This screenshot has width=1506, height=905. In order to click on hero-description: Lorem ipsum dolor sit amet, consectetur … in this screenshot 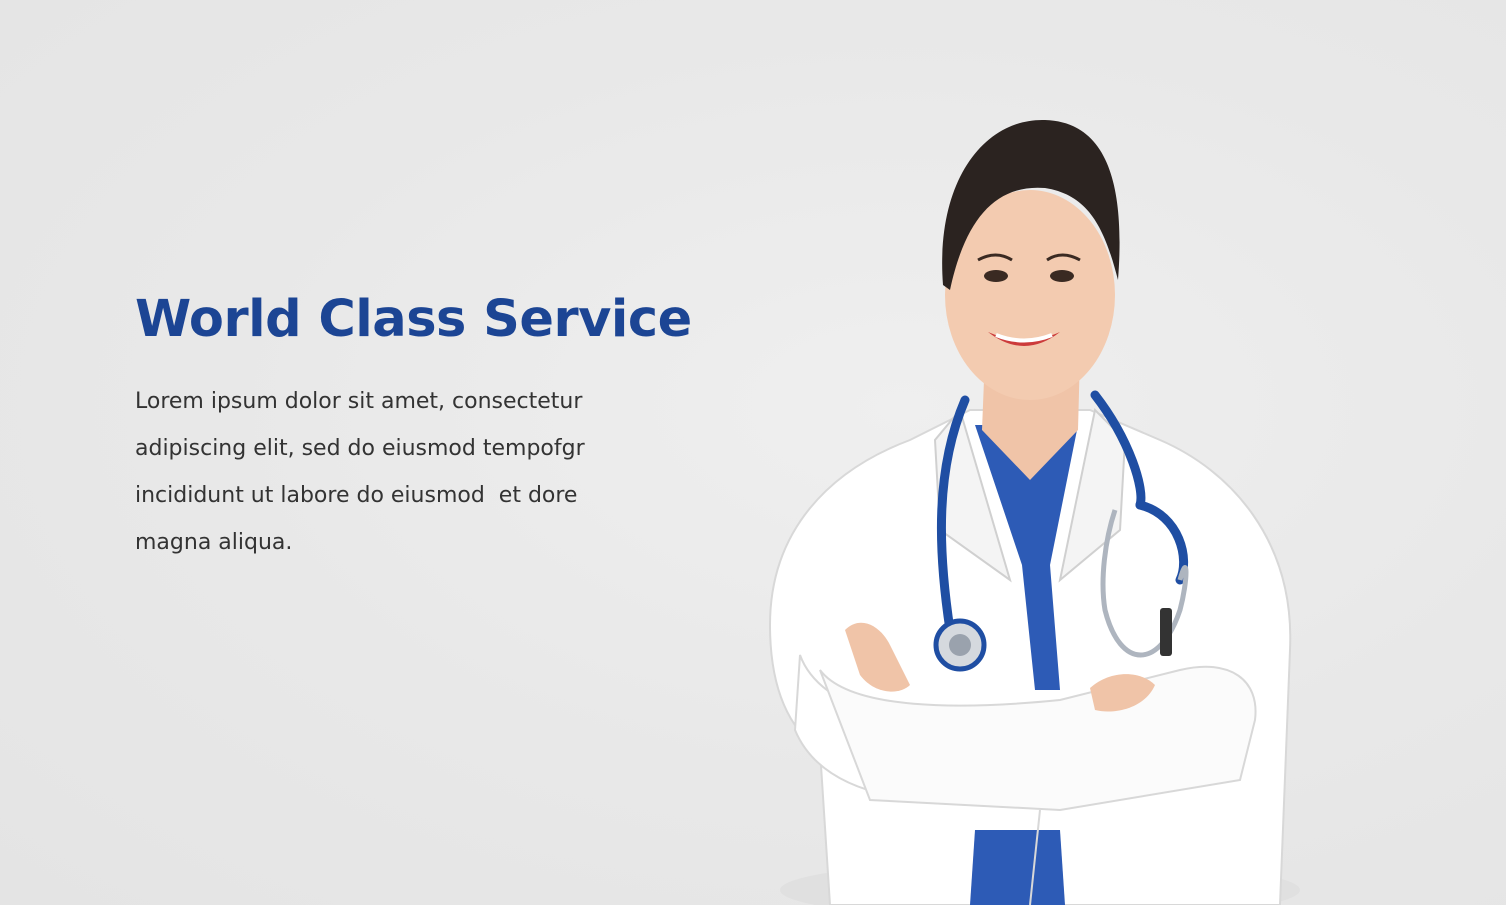, I will do `click(405, 472)`.